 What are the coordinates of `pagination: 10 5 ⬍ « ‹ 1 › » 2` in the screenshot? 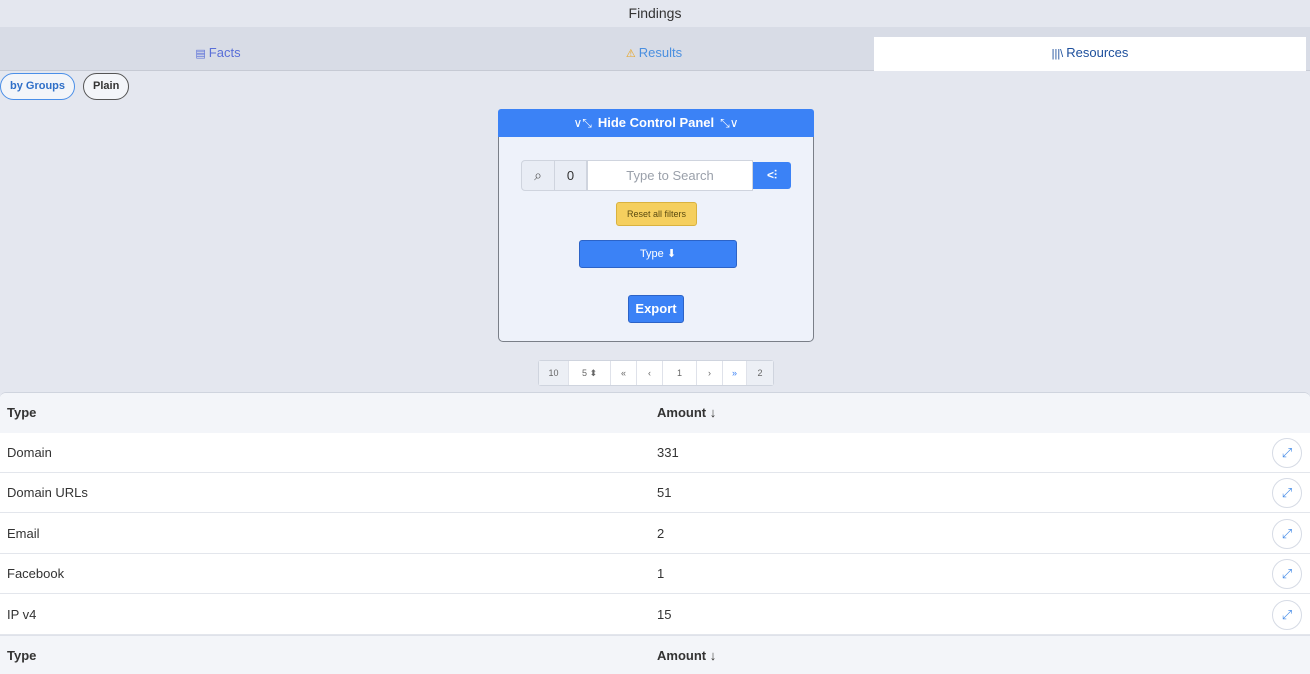 It's located at (656, 373).